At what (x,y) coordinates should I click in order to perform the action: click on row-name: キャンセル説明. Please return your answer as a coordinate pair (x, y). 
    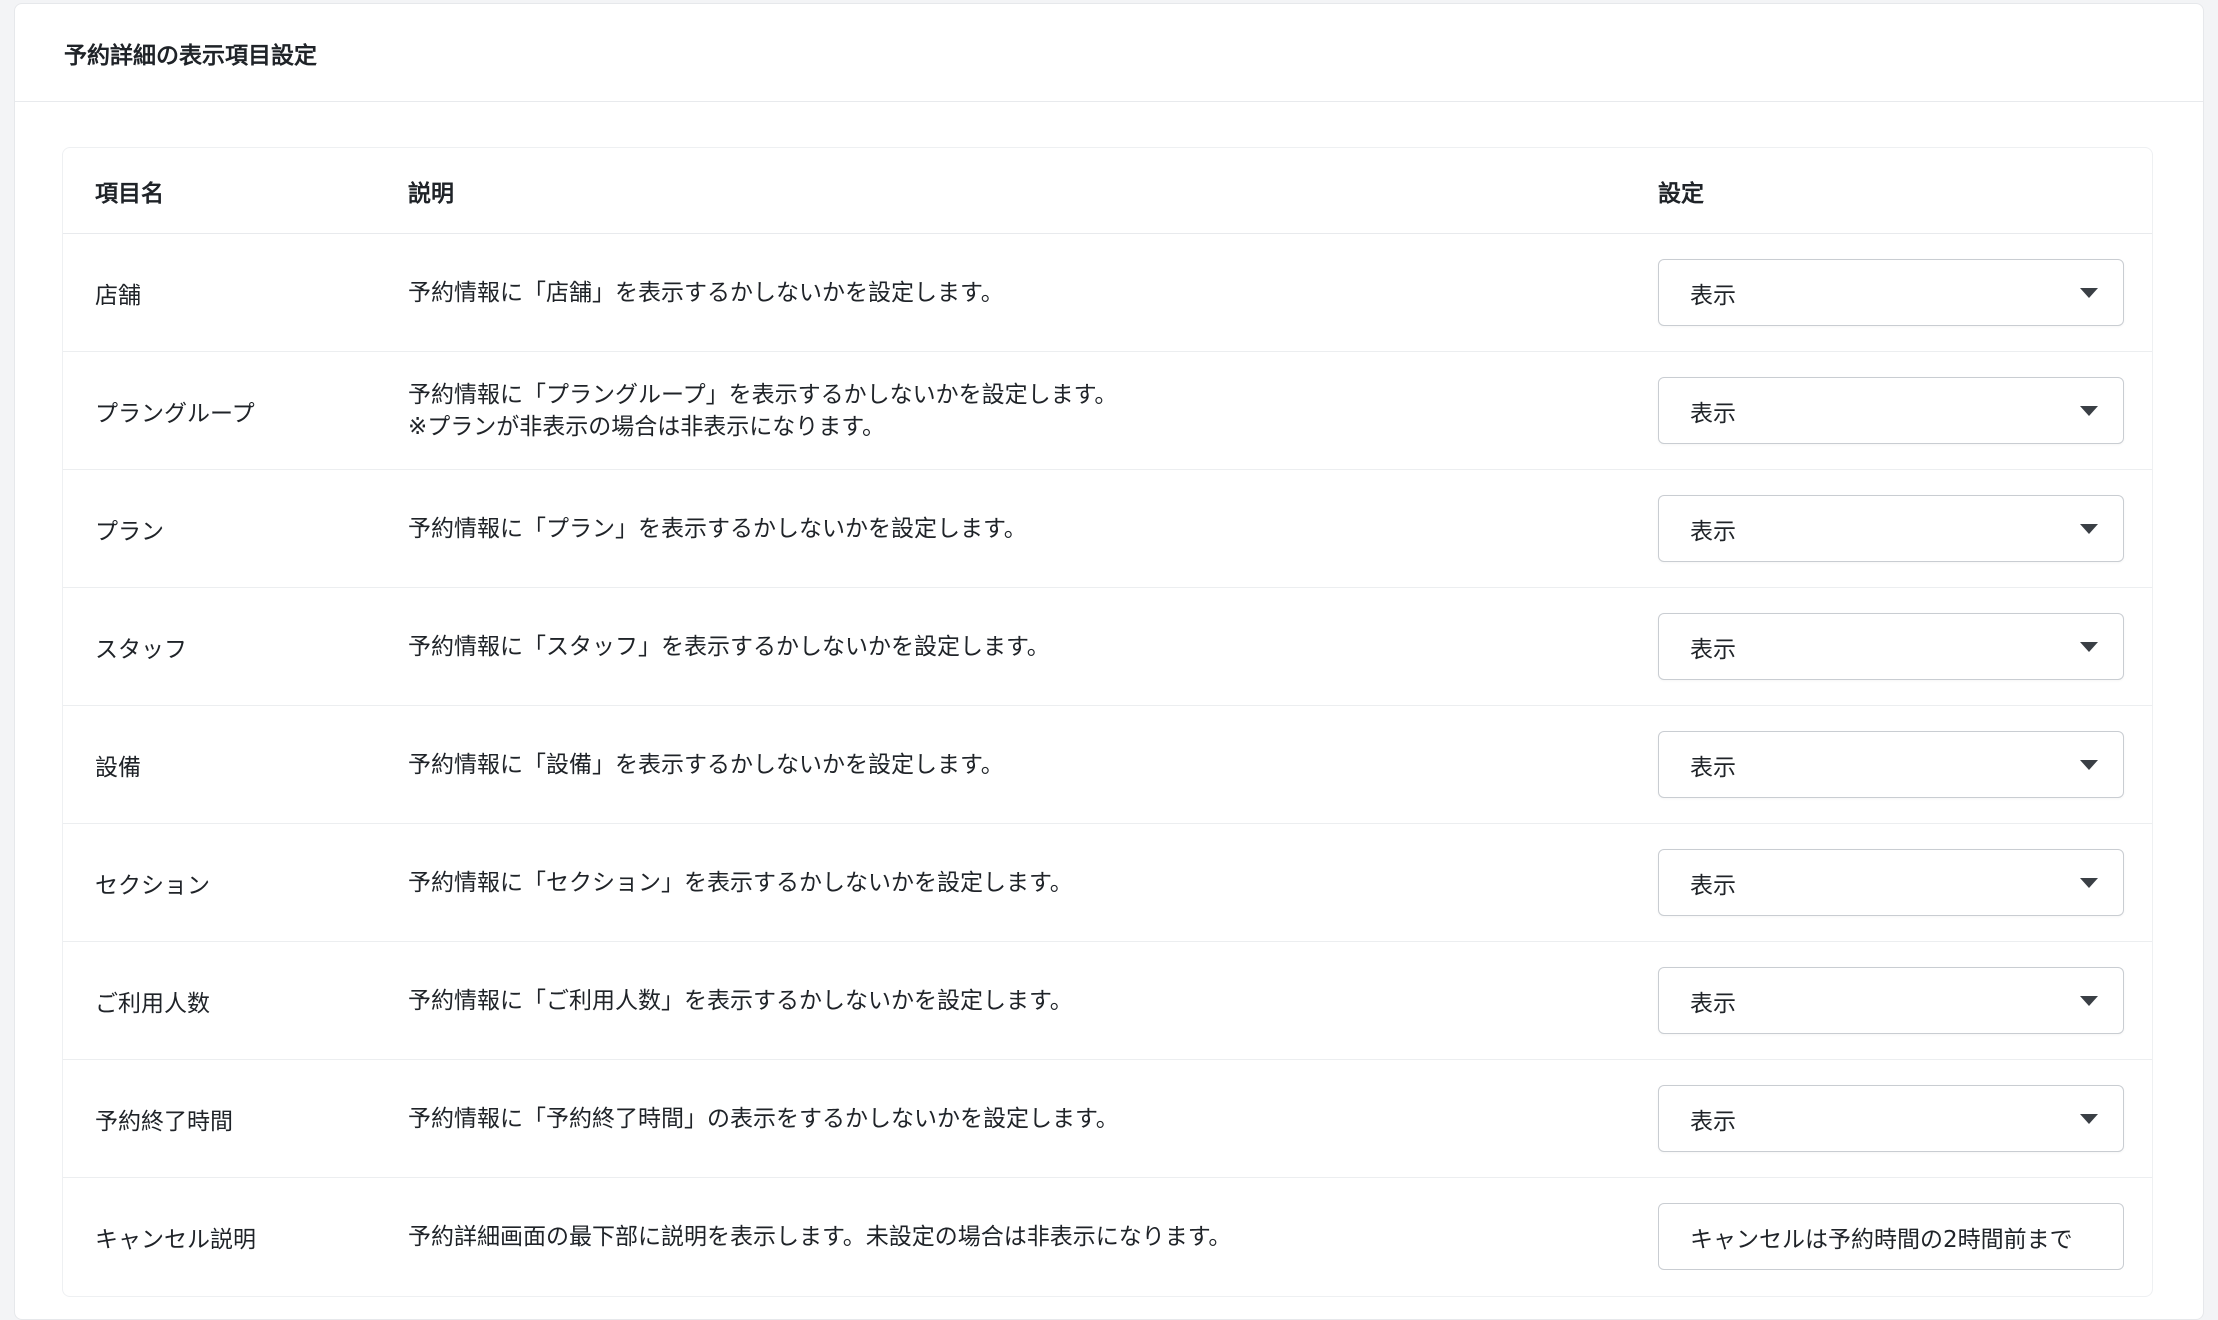
    Looking at the image, I should click on (175, 1240).